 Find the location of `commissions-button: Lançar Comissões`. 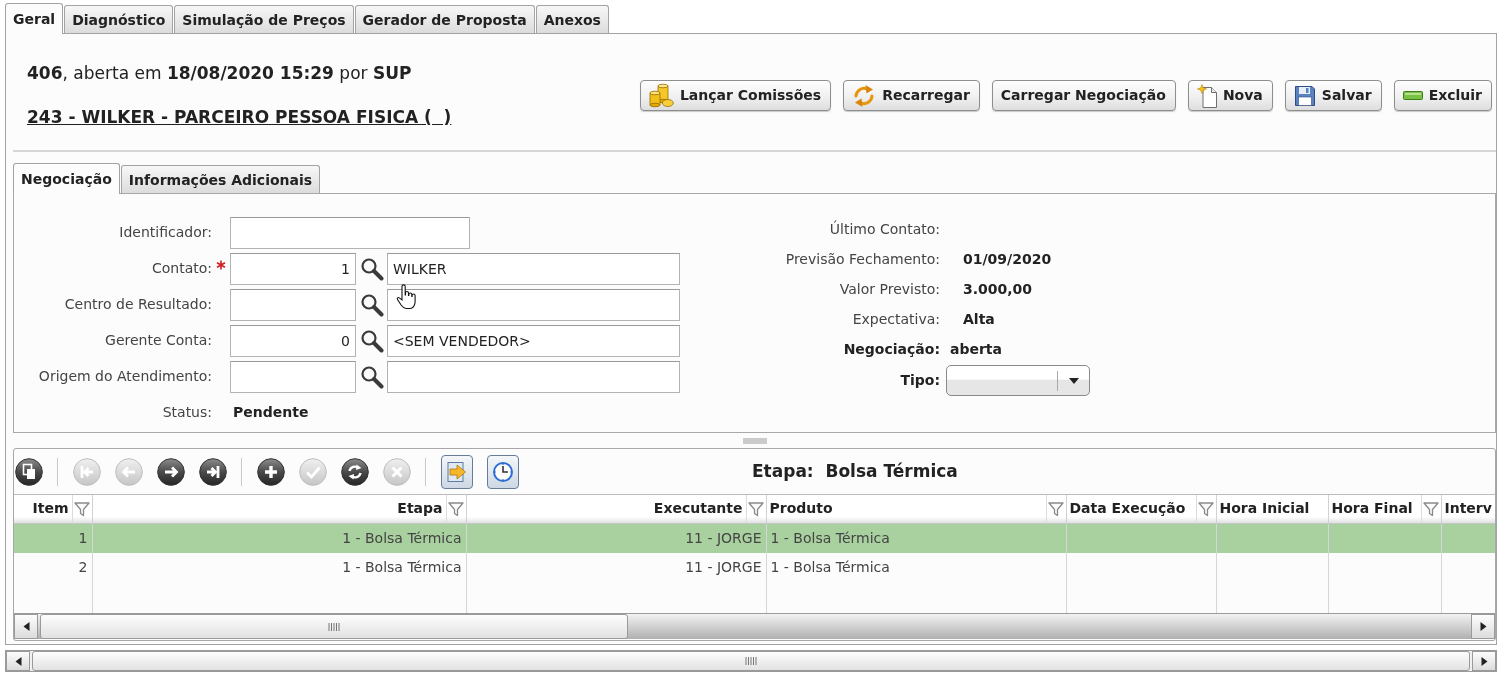

commissions-button: Lançar Comissões is located at coordinates (735, 95).